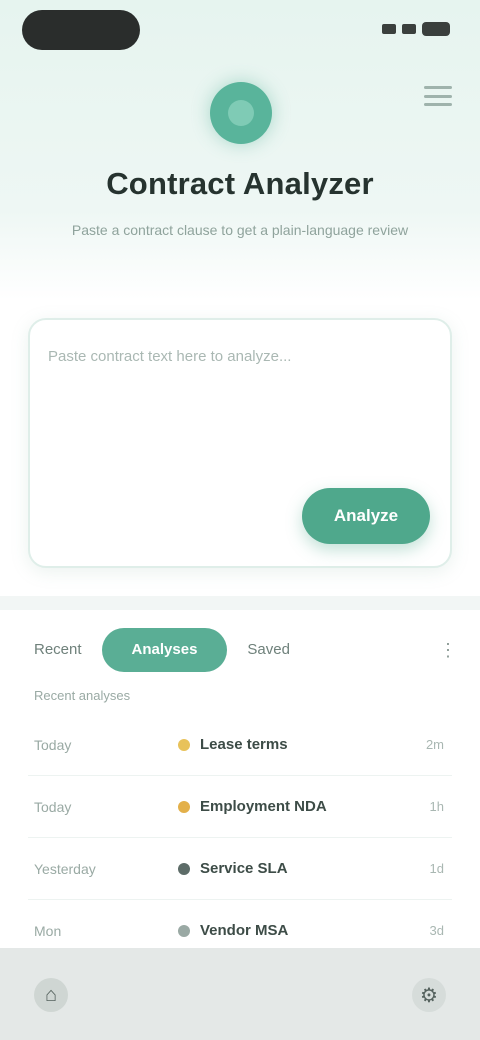  What do you see at coordinates (244, 868) in the screenshot?
I see `item-name: Service SLA` at bounding box center [244, 868].